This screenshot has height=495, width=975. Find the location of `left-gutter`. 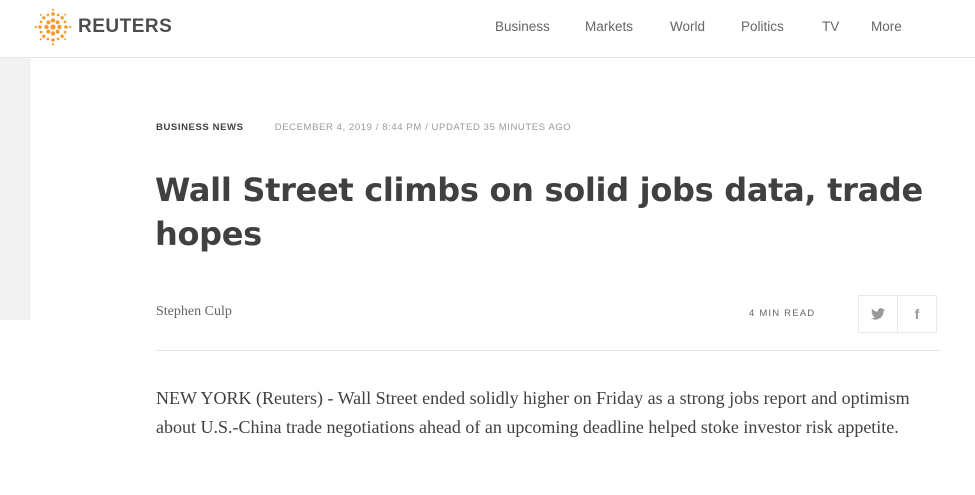

left-gutter is located at coordinates (15, 189).